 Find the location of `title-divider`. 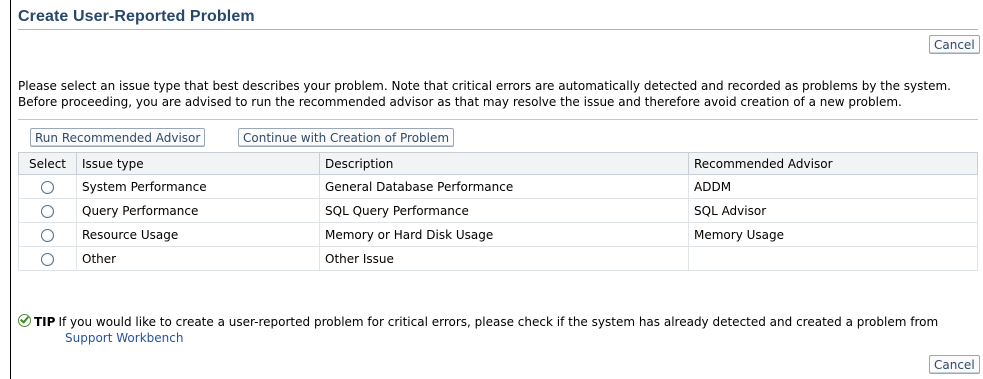

title-divider is located at coordinates (498, 29).